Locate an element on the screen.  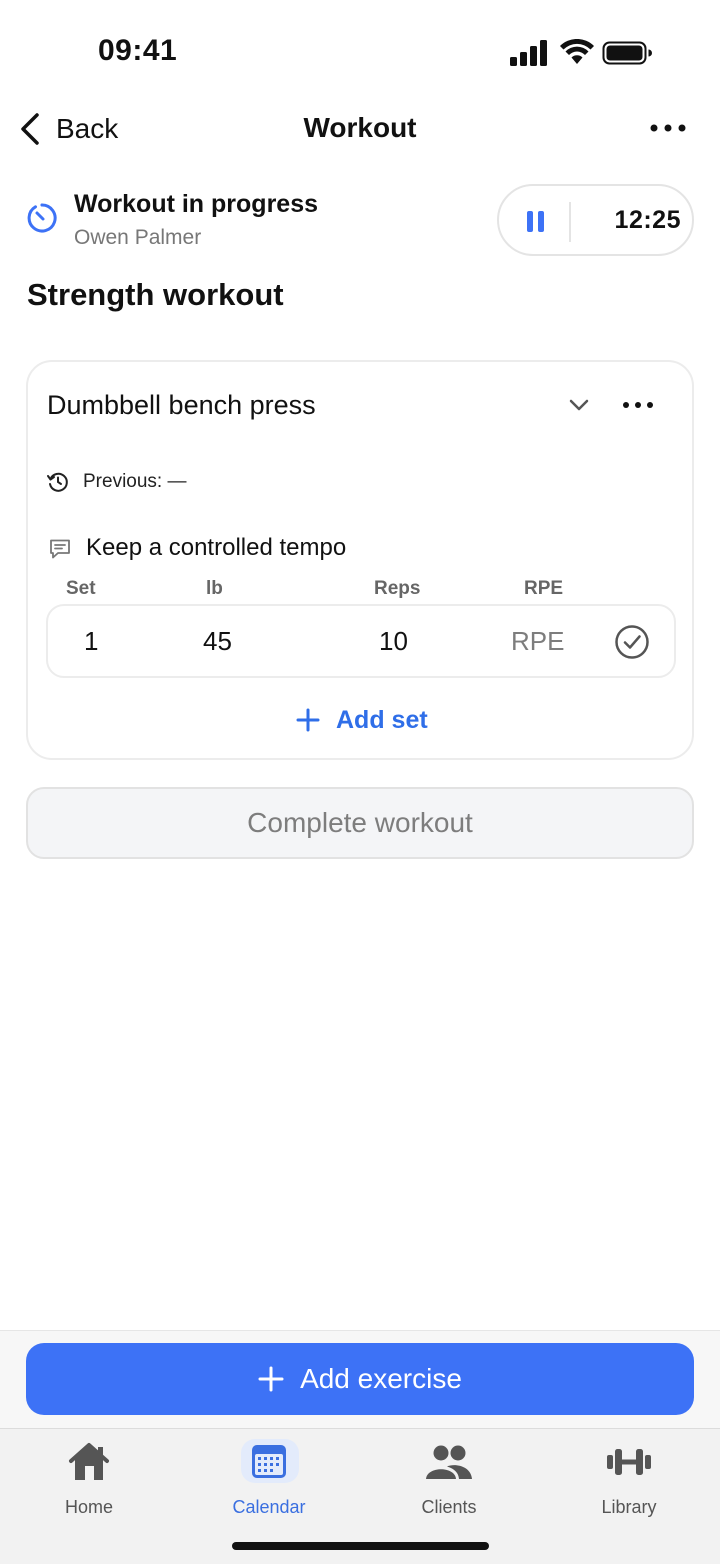
more-options-button is located at coordinates (668, 128).